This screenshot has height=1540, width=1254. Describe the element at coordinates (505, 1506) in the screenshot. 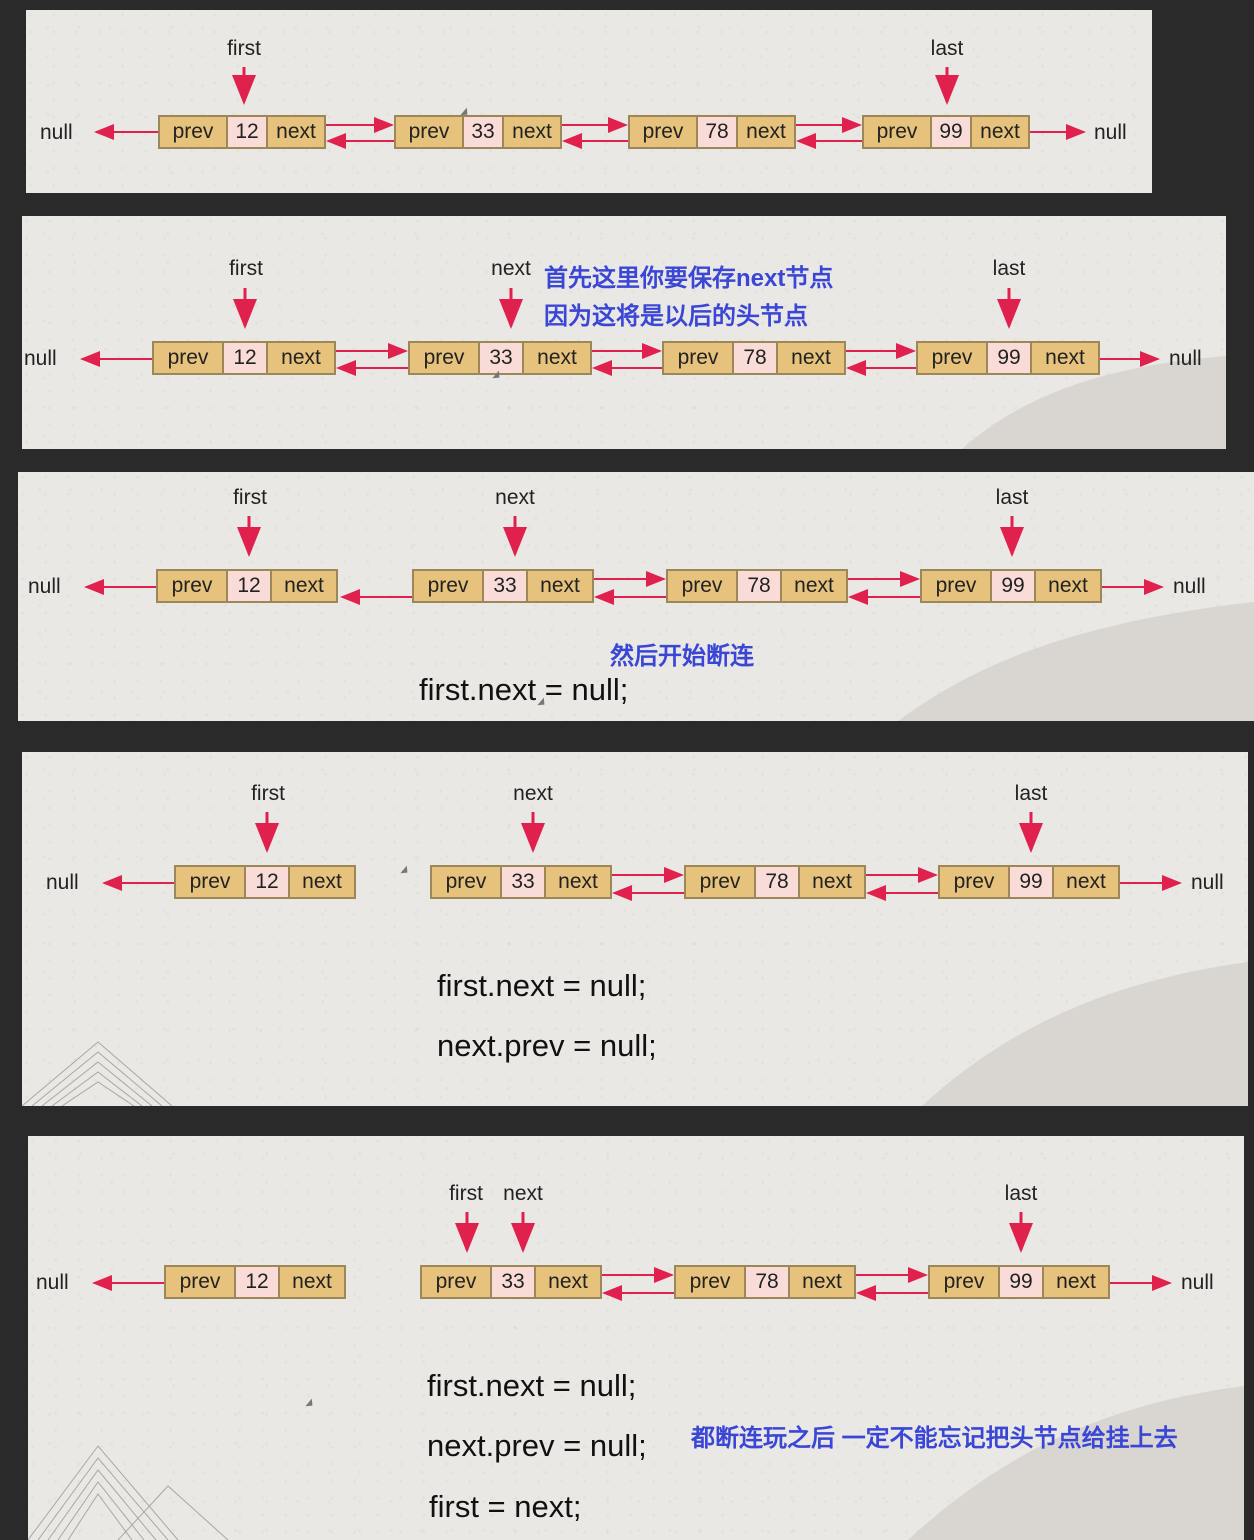

I see `code-first-eq-next: first = next;` at that location.